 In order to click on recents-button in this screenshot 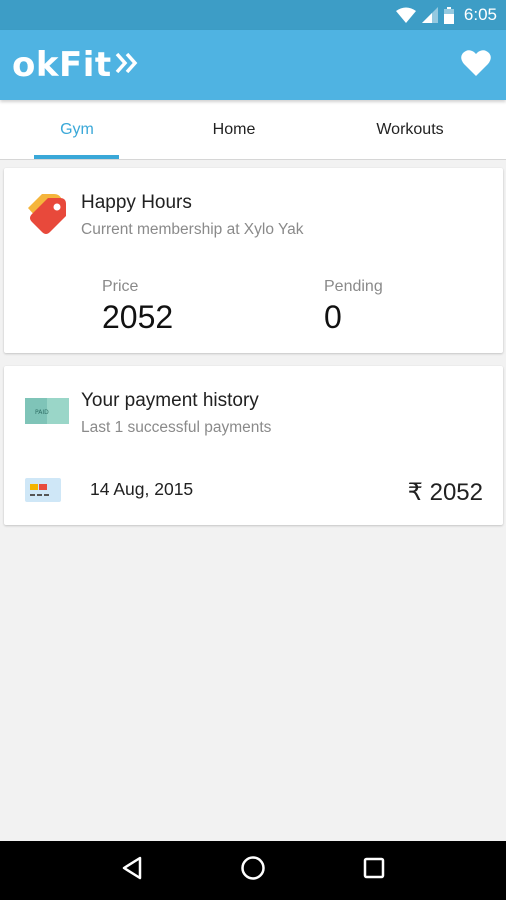, I will do `click(374, 871)`.